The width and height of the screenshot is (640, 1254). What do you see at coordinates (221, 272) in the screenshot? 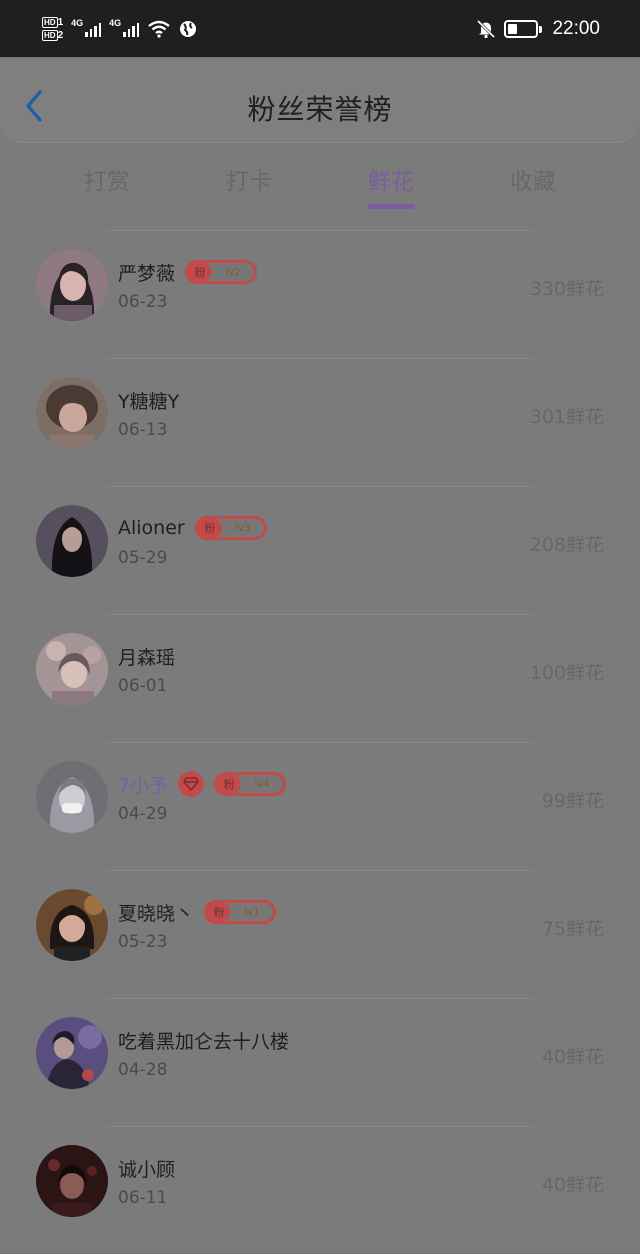
I see `fan-level-badge: 粉 lv2` at bounding box center [221, 272].